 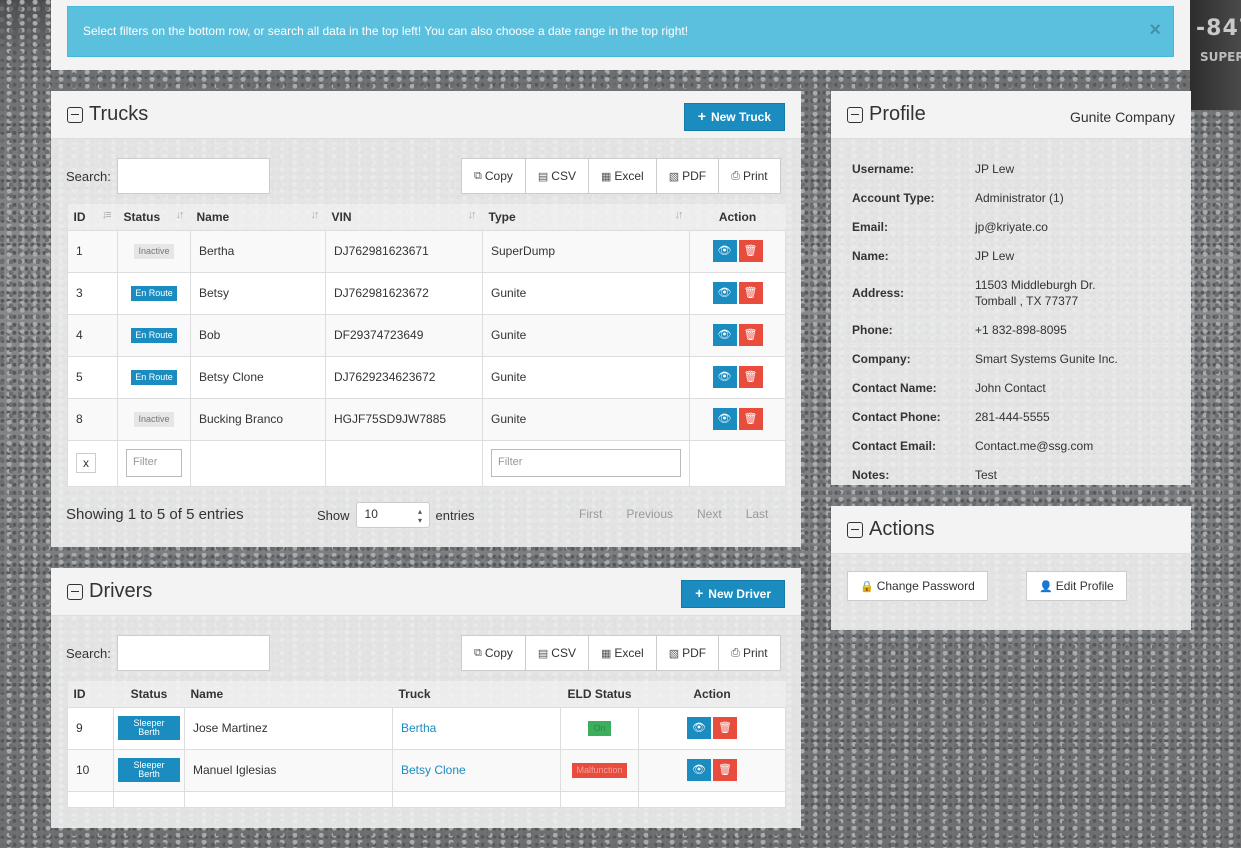 What do you see at coordinates (1011, 568) in the screenshot?
I see `actions-panel: Actions 🔒 Change Password 👤 Edit Profile` at bounding box center [1011, 568].